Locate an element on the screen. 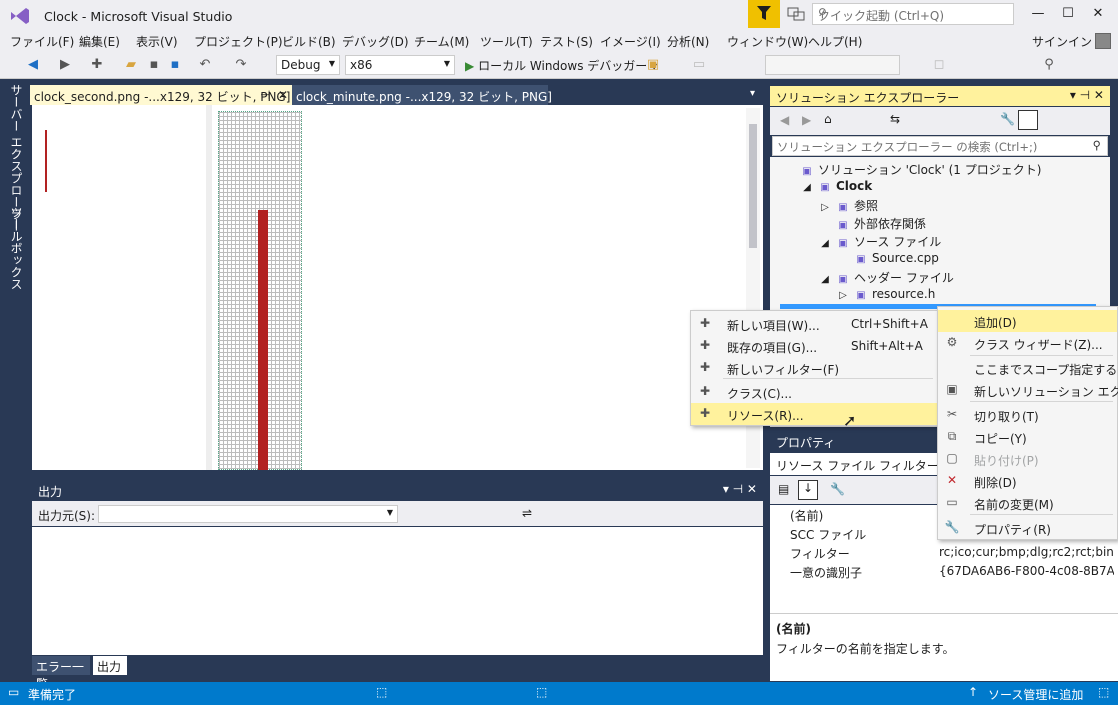 The image size is (1118, 705). quick-launch-input: クイック起動 (Ctrl+Q) ⚲ is located at coordinates (913, 14).